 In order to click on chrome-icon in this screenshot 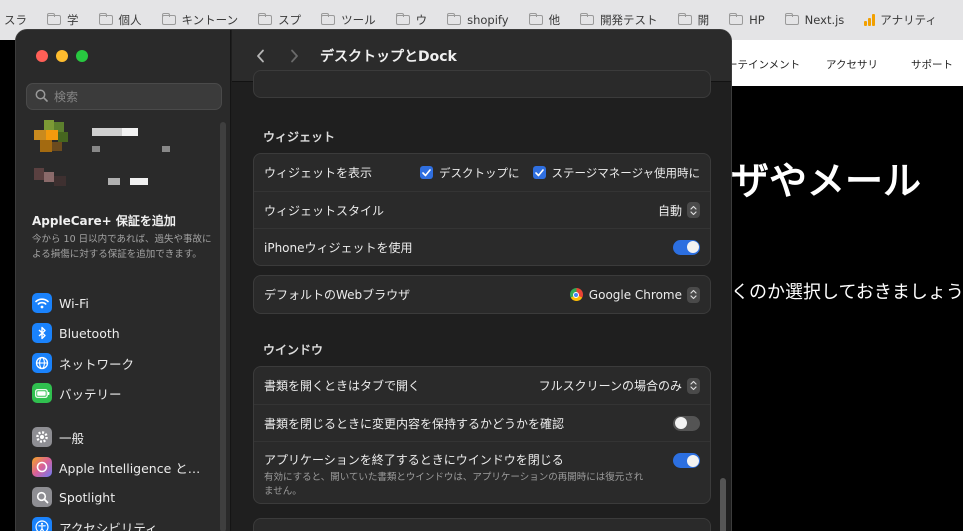, I will do `click(576, 294)`.